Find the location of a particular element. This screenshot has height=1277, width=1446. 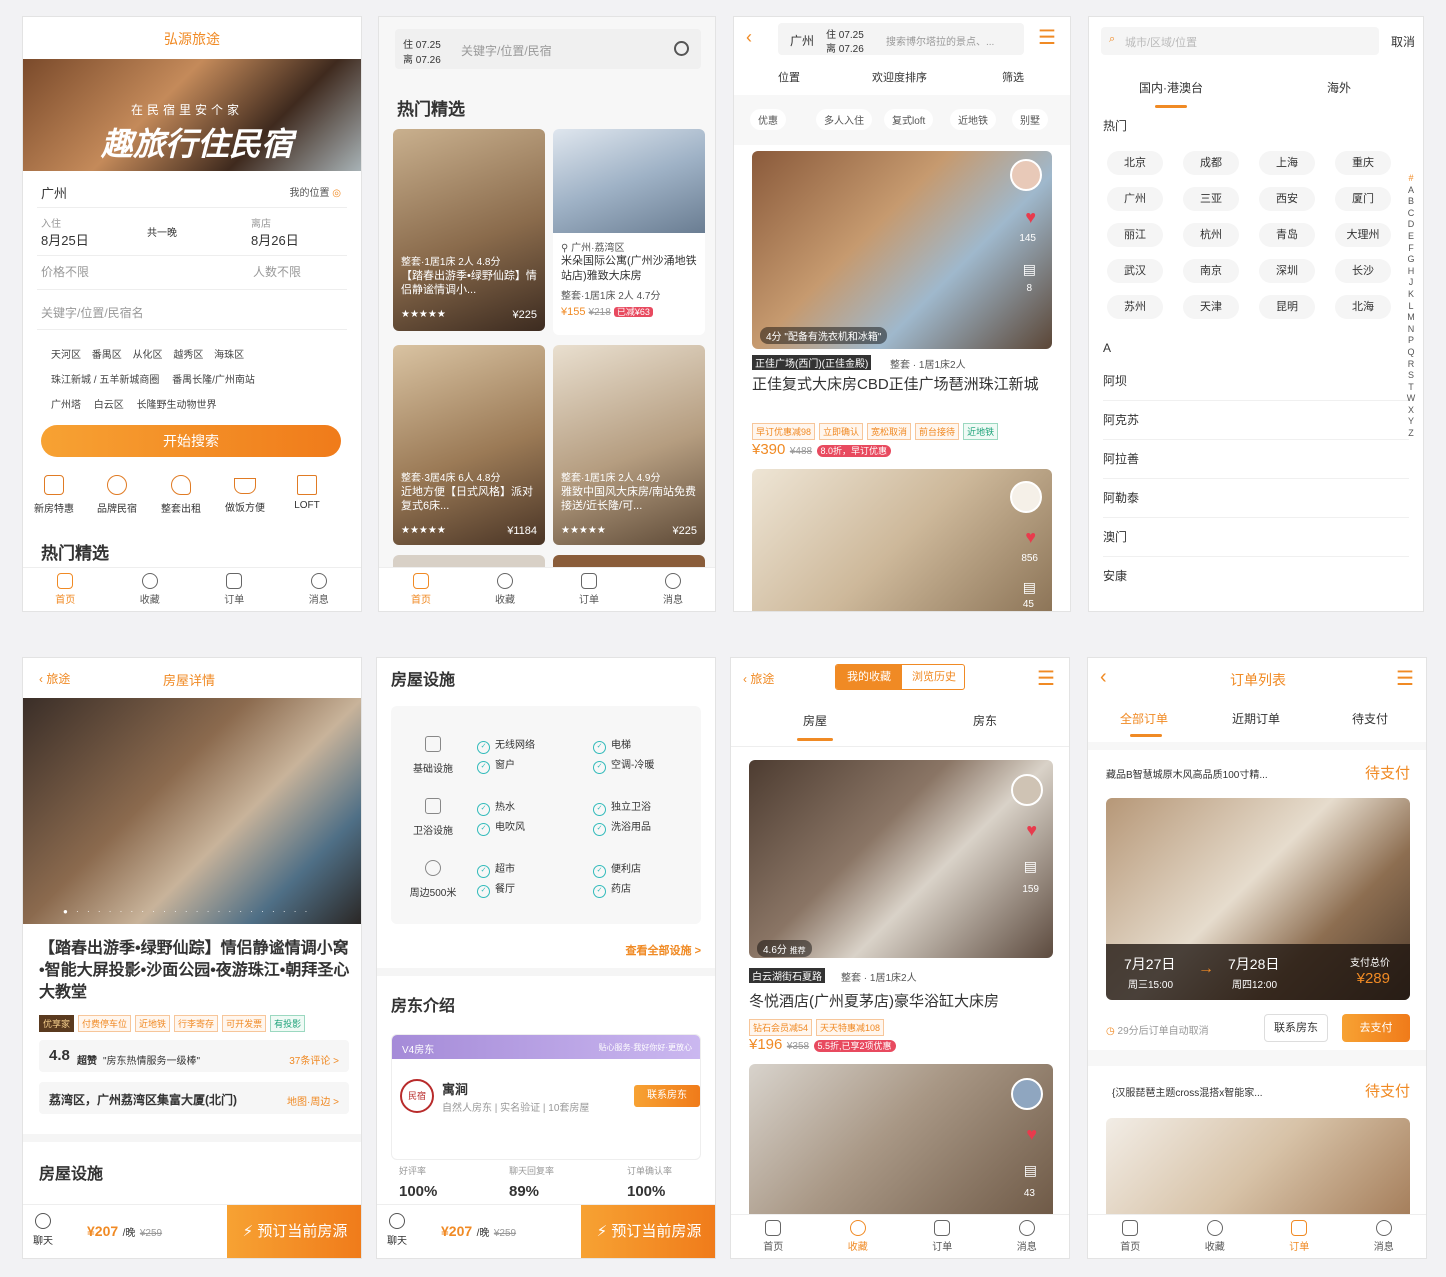

subtab-host: 房东 is located at coordinates (985, 720).